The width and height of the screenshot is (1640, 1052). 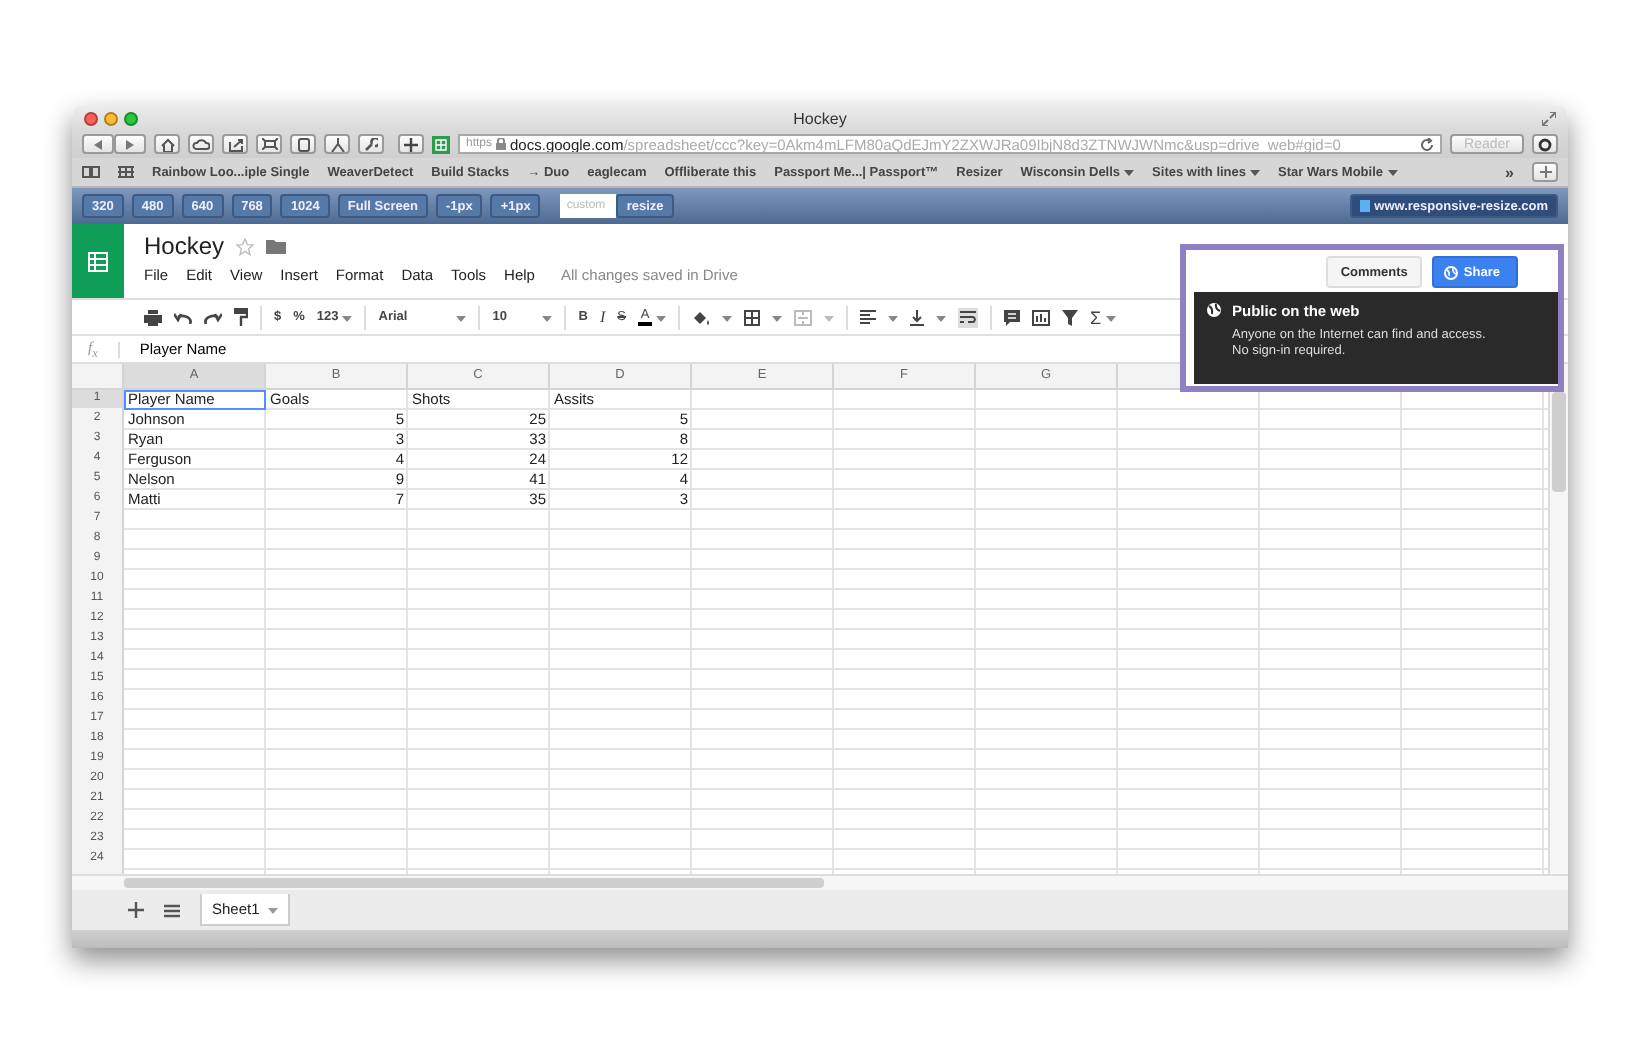 I want to click on sheet-list-icon, so click(x=172, y=910).